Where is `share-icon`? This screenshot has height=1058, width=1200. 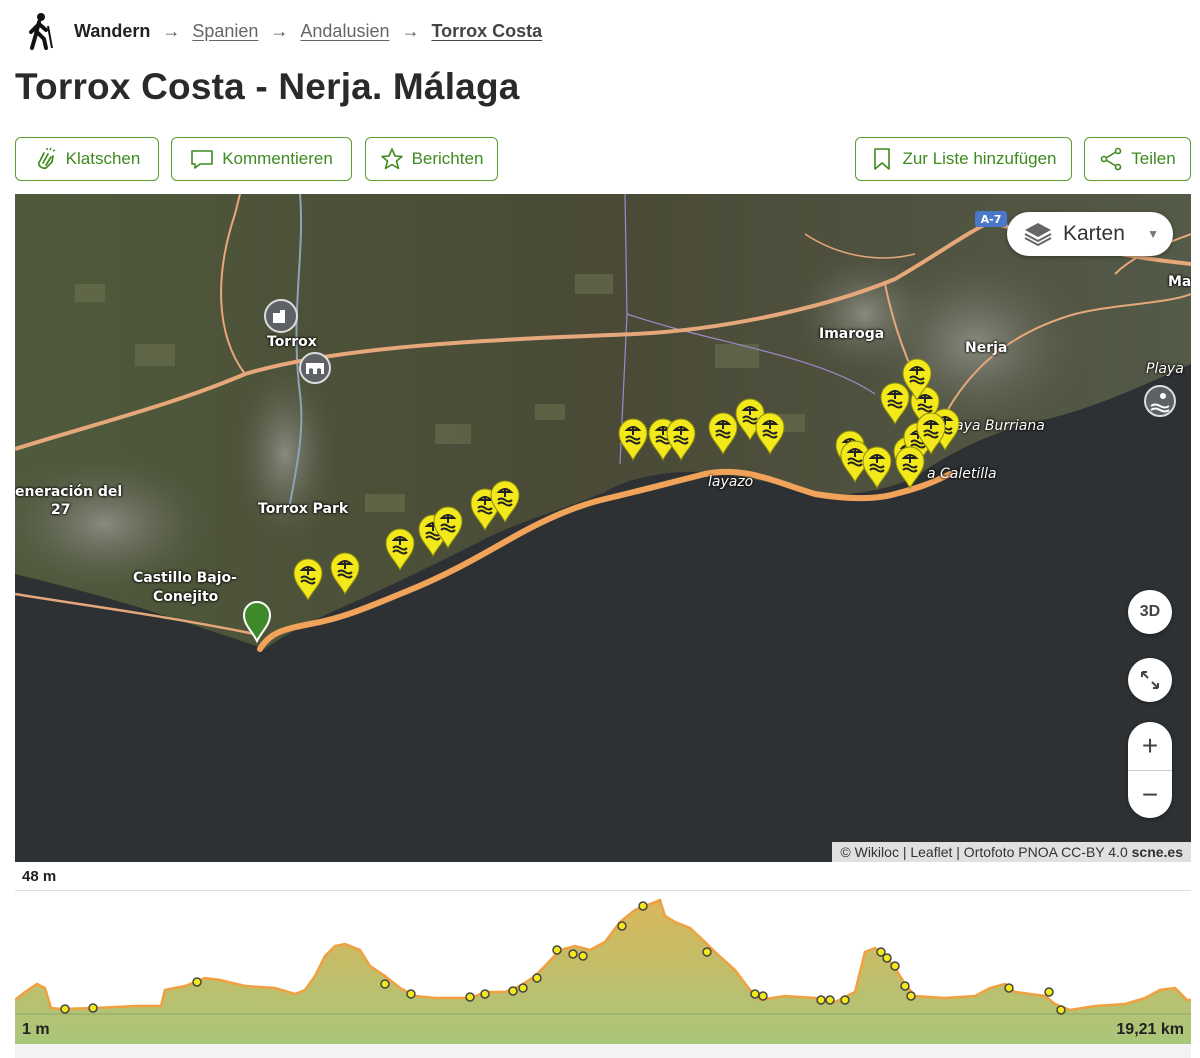 share-icon is located at coordinates (1111, 159).